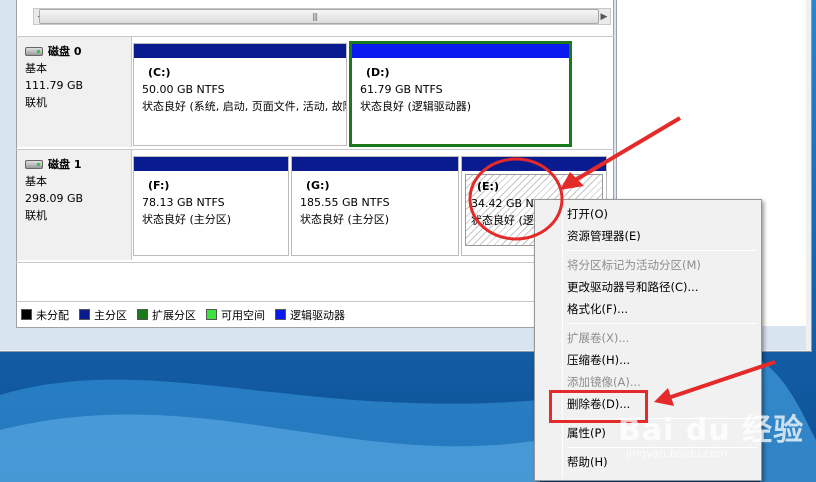 This screenshot has width=816, height=482. What do you see at coordinates (318, 185) in the screenshot?
I see `partition-label: (G:)` at bounding box center [318, 185].